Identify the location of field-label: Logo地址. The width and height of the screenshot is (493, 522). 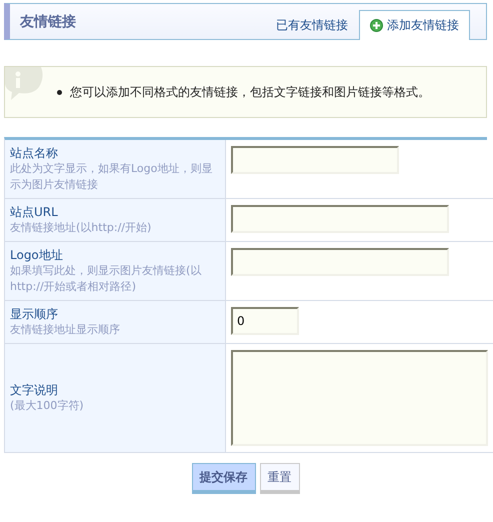
(36, 255).